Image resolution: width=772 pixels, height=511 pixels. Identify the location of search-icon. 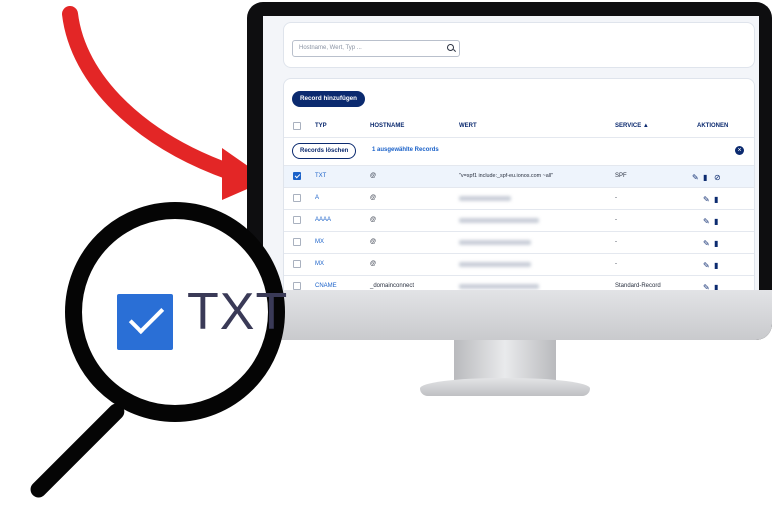
(450, 47).